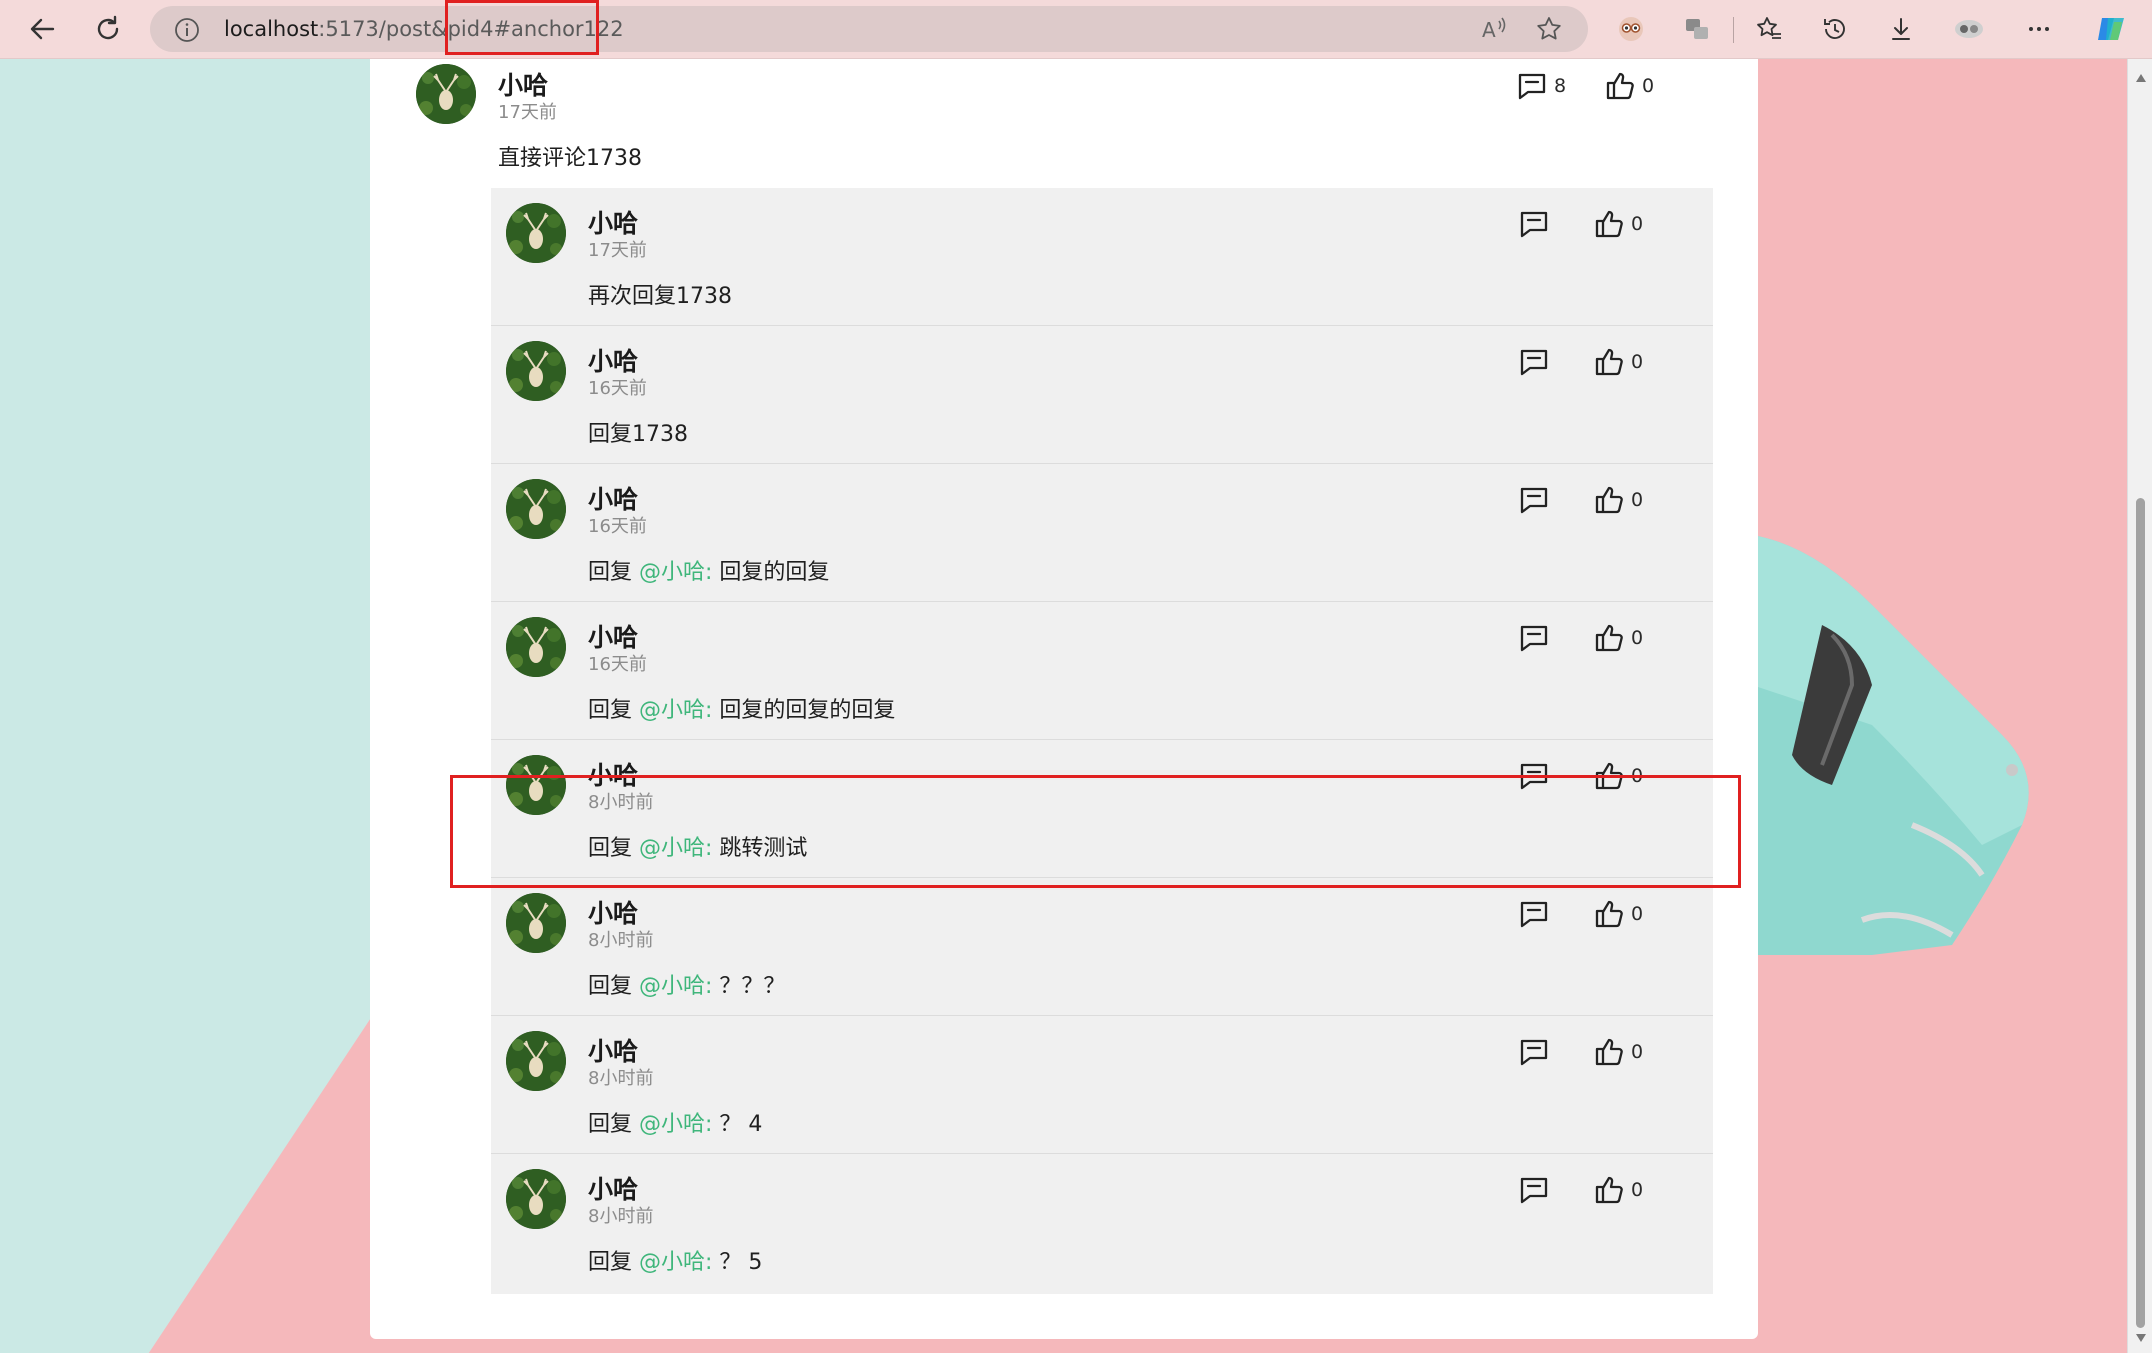 This screenshot has height=1353, width=2152. Describe the element at coordinates (2039, 29) in the screenshot. I see `more-menu-icon` at that location.